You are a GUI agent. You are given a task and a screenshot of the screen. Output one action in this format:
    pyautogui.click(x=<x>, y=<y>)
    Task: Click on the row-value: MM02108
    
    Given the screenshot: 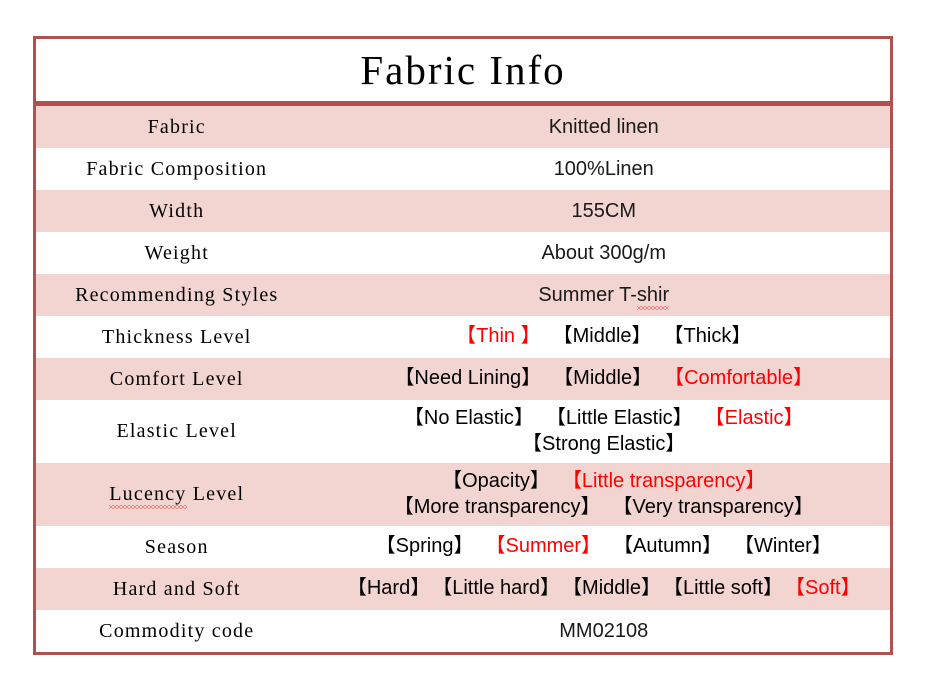 What is the action you would take?
    pyautogui.click(x=604, y=630)
    